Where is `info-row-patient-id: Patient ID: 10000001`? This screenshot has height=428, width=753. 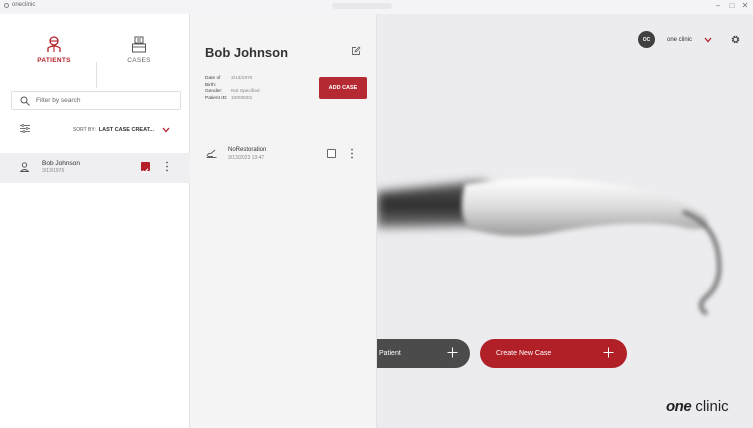
info-row-patient-id: Patient ID: 10000001 is located at coordinates (232, 99).